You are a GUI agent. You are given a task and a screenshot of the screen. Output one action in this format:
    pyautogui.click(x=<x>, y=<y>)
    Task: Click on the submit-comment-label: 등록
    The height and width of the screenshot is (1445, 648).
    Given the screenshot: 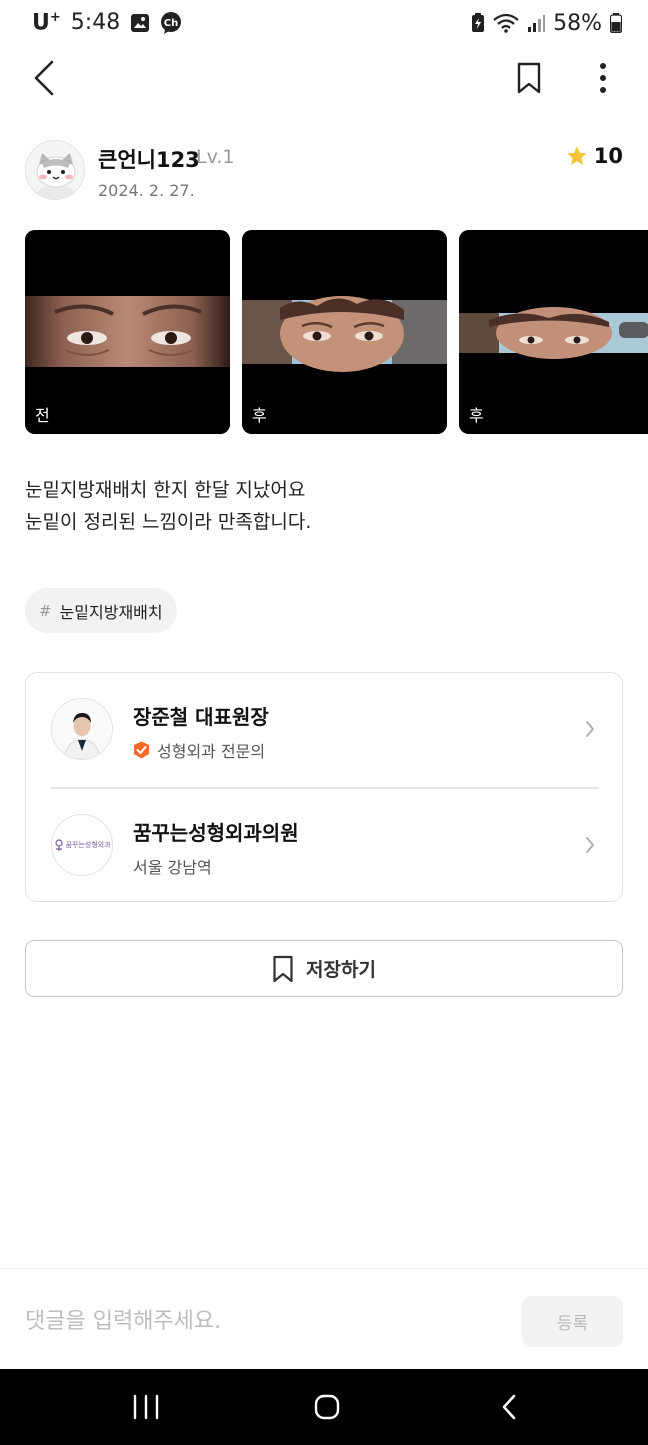 What is the action you would take?
    pyautogui.click(x=572, y=1324)
    